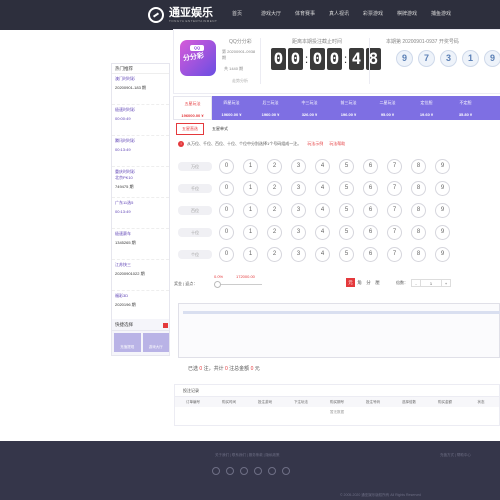  Describe the element at coordinates (123, 118) in the screenshot. I see `sidebar-item-time: 00:00:49` at that location.